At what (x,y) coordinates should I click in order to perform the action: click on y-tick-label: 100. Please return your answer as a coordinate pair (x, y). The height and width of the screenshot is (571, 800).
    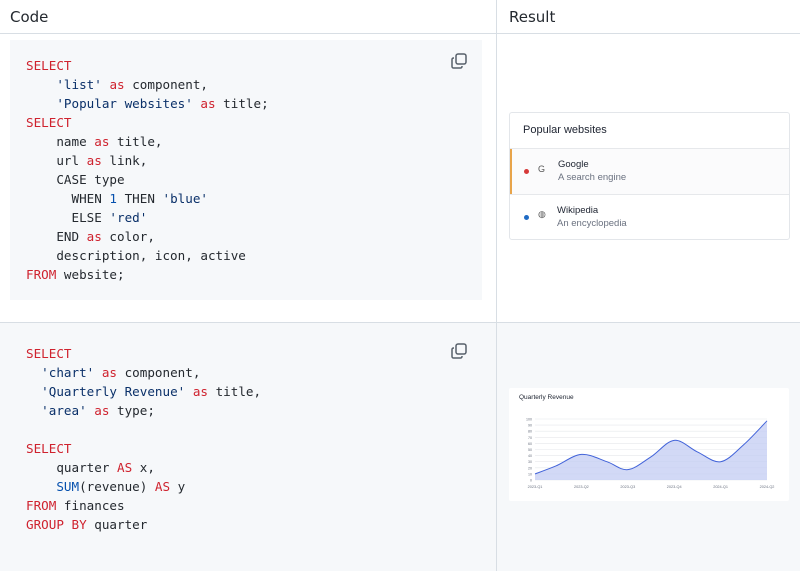
    Looking at the image, I should click on (529, 420).